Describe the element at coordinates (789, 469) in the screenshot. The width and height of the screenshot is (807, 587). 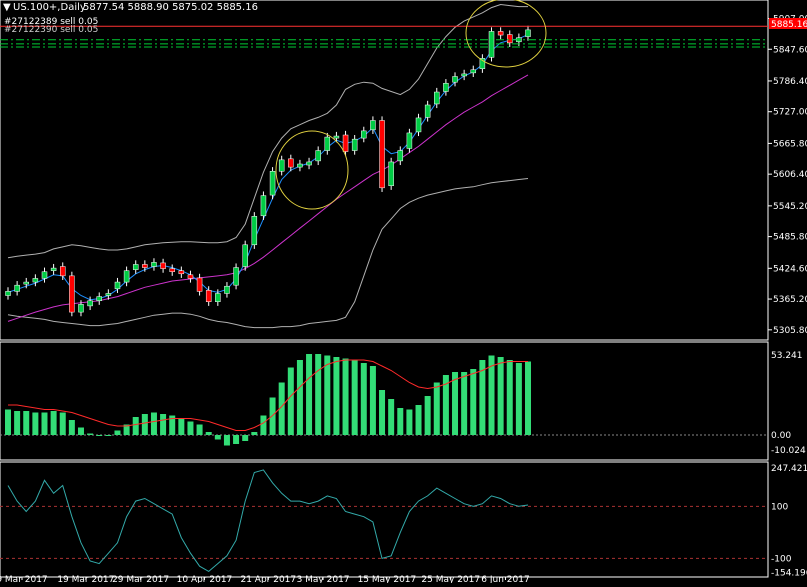
I see `cci-tick-label: 247.4211` at that location.